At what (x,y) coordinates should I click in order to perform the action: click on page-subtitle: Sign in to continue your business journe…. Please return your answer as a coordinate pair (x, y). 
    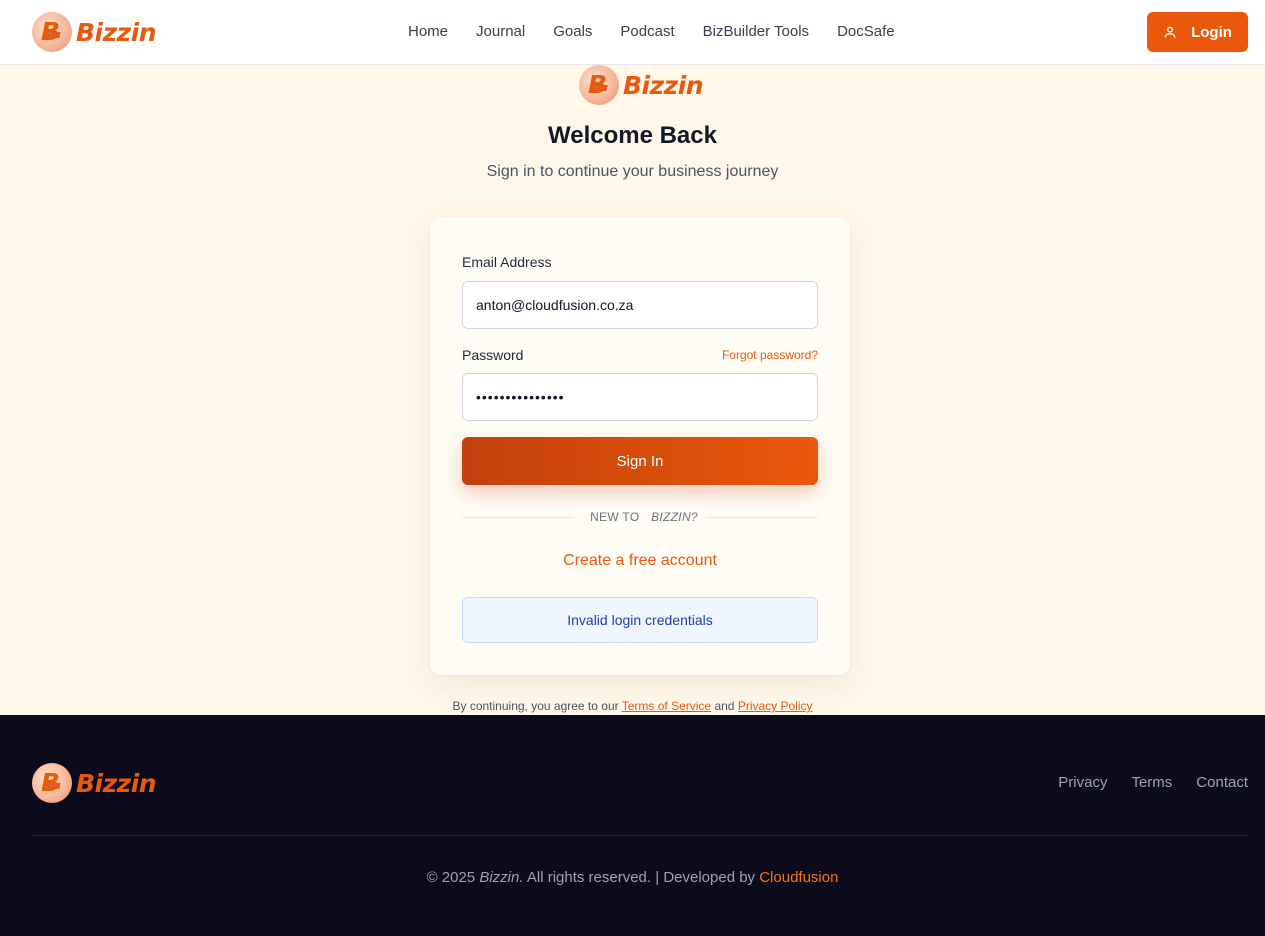
    Looking at the image, I should click on (632, 171).